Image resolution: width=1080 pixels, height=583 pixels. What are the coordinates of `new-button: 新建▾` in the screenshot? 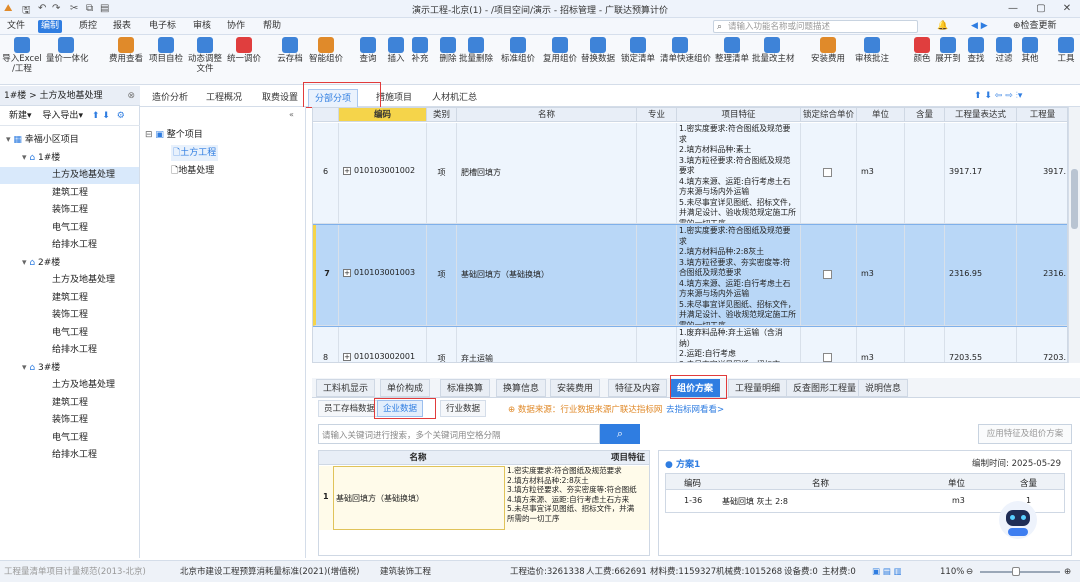 It's located at (20, 116).